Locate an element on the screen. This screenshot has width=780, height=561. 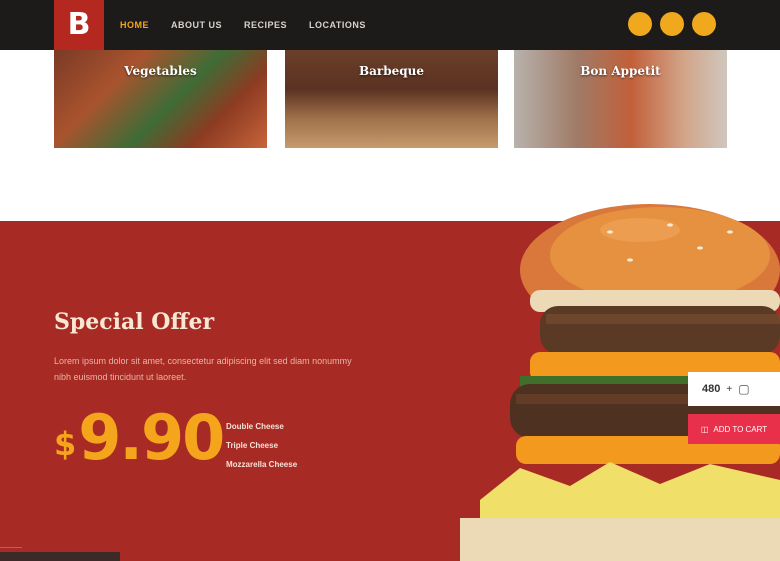
add-to-cart-button: ◫ ADD TO CART is located at coordinates (734, 429).